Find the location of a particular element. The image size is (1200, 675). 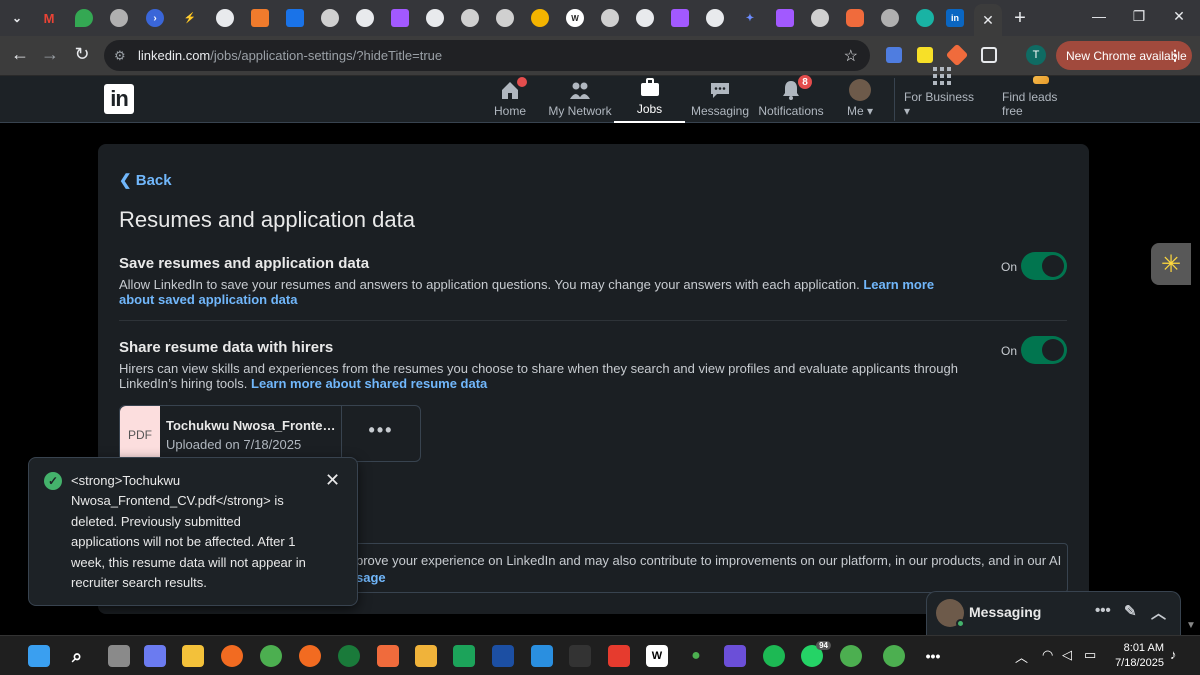

share-resume-toggle is located at coordinates (1044, 350).